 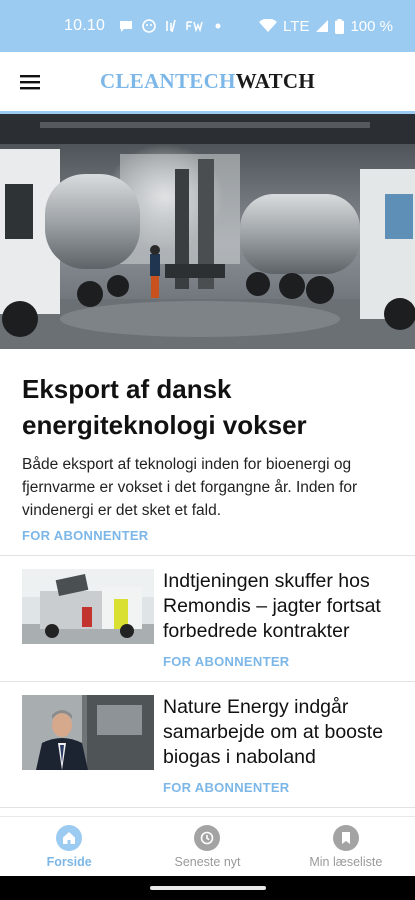 What do you see at coordinates (69, 861) in the screenshot?
I see `nav-label: Forside` at bounding box center [69, 861].